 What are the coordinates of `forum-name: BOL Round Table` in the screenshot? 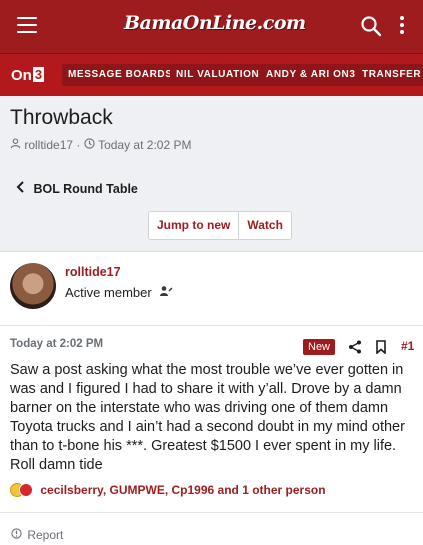 It's located at (85, 188).